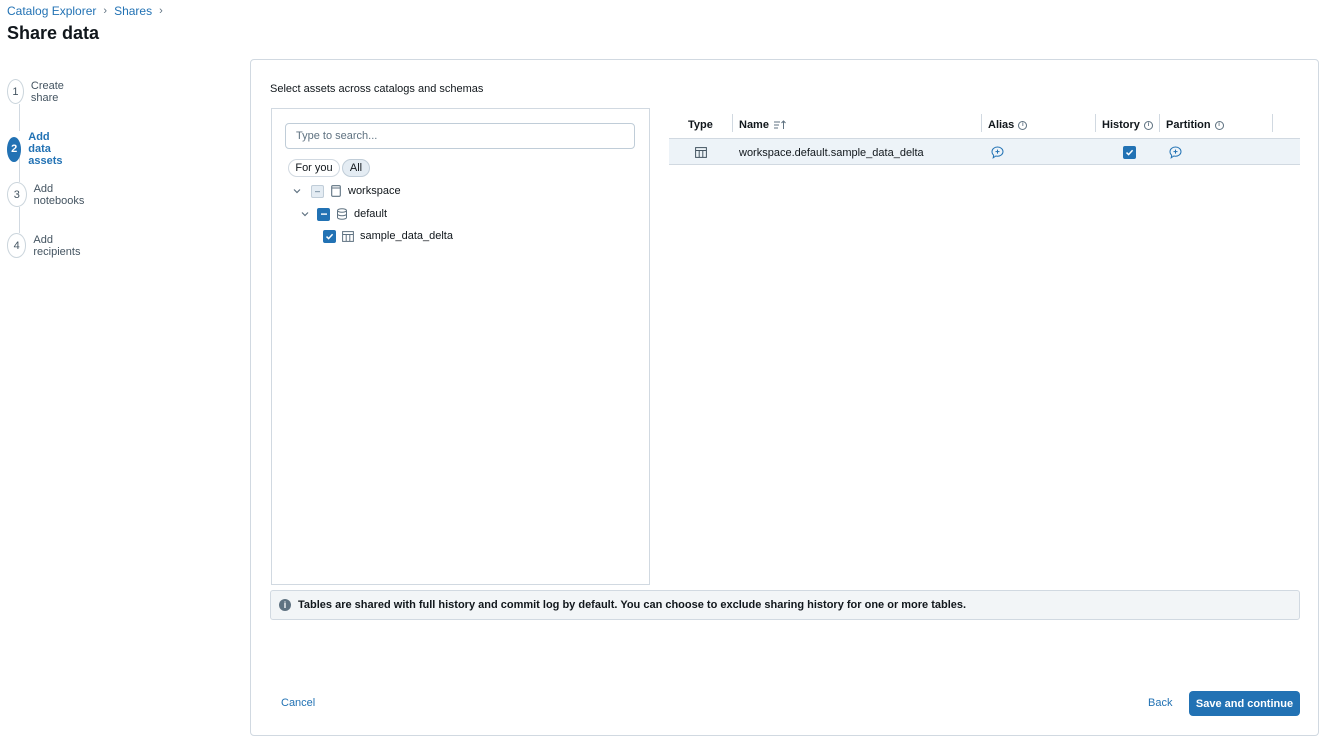 This screenshot has height=741, width=1327. I want to click on table-header: Type Name Alias i History i Partition i, so click(984, 125).